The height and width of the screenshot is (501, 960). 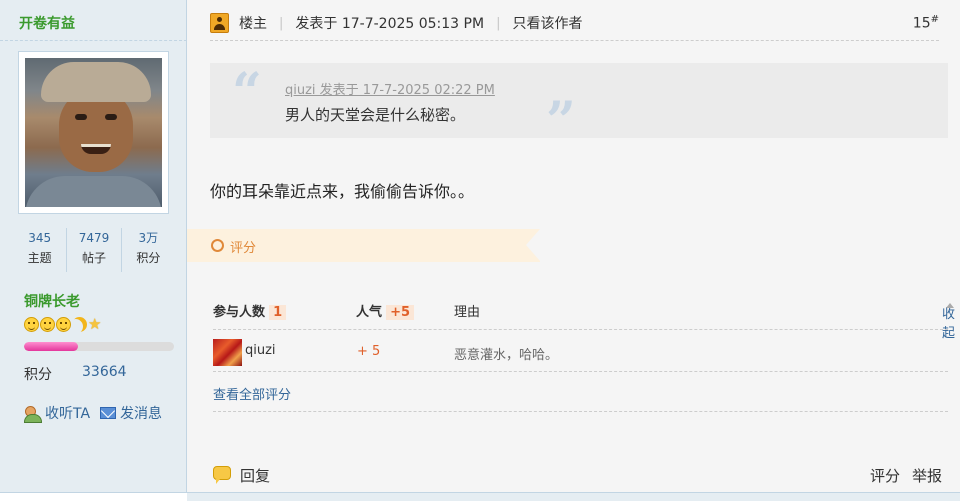 I want to click on stat-value: 7479, so click(x=94, y=238).